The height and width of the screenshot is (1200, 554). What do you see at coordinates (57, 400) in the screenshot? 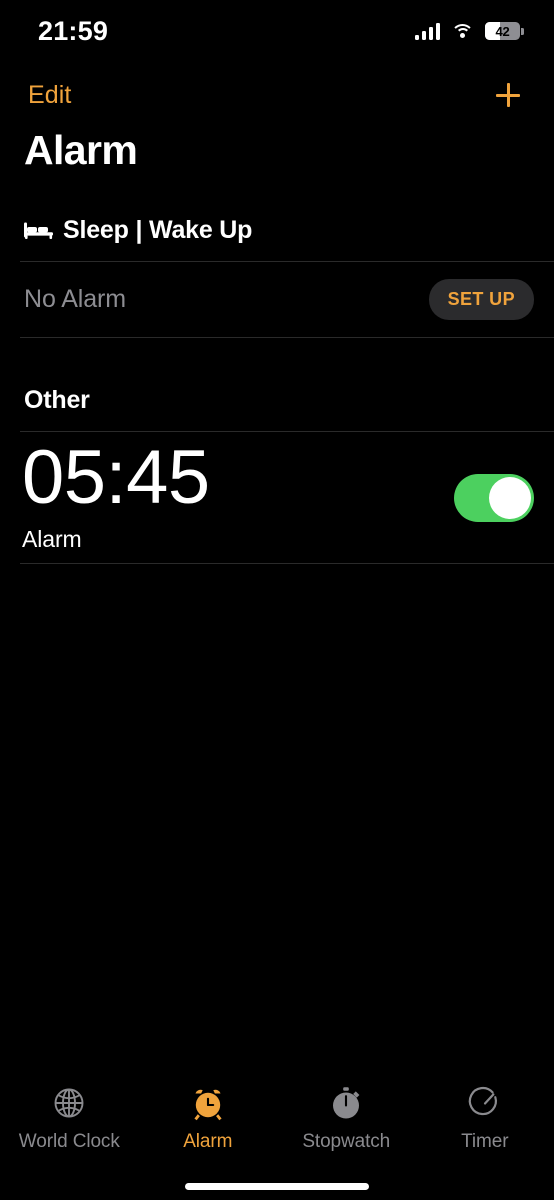
I see `other-section-title: Other` at bounding box center [57, 400].